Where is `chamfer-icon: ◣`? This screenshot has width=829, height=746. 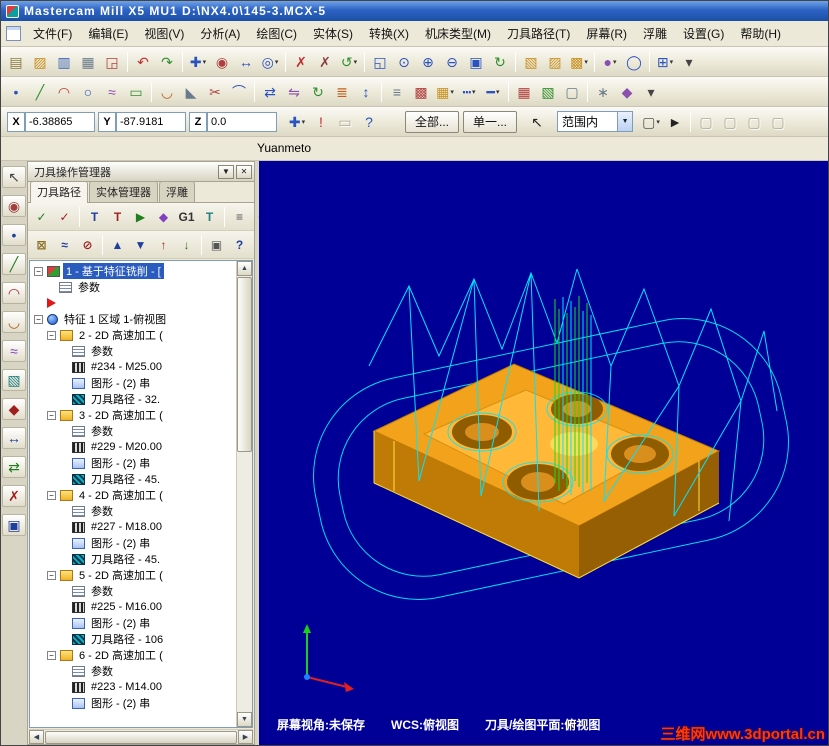
chamfer-icon: ◣ is located at coordinates (191, 92).